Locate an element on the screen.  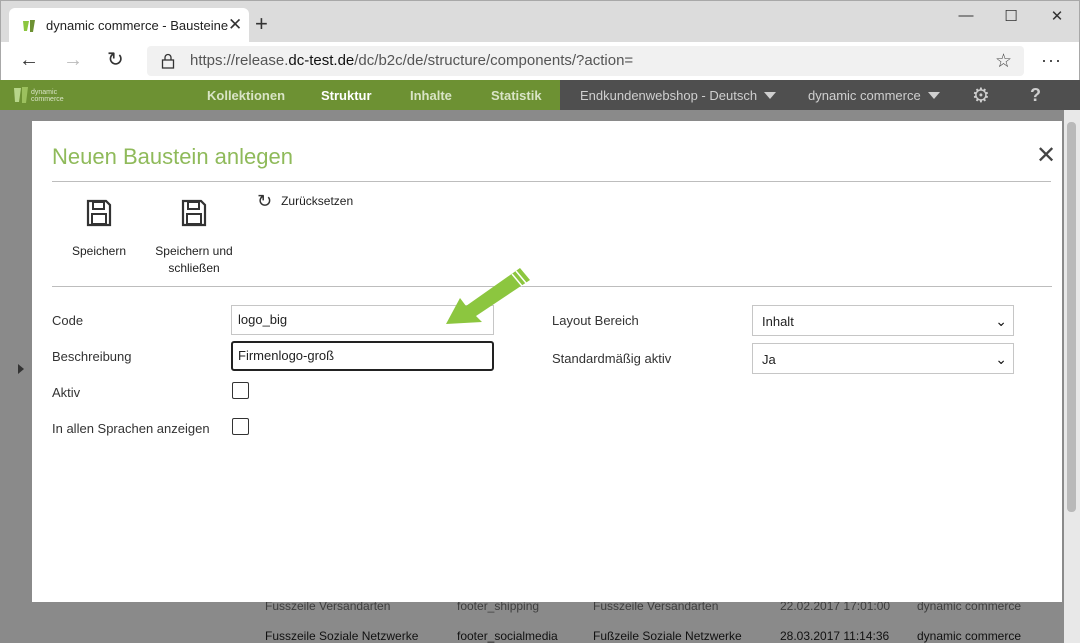
close-icon: ✕ is located at coordinates (1046, 156).